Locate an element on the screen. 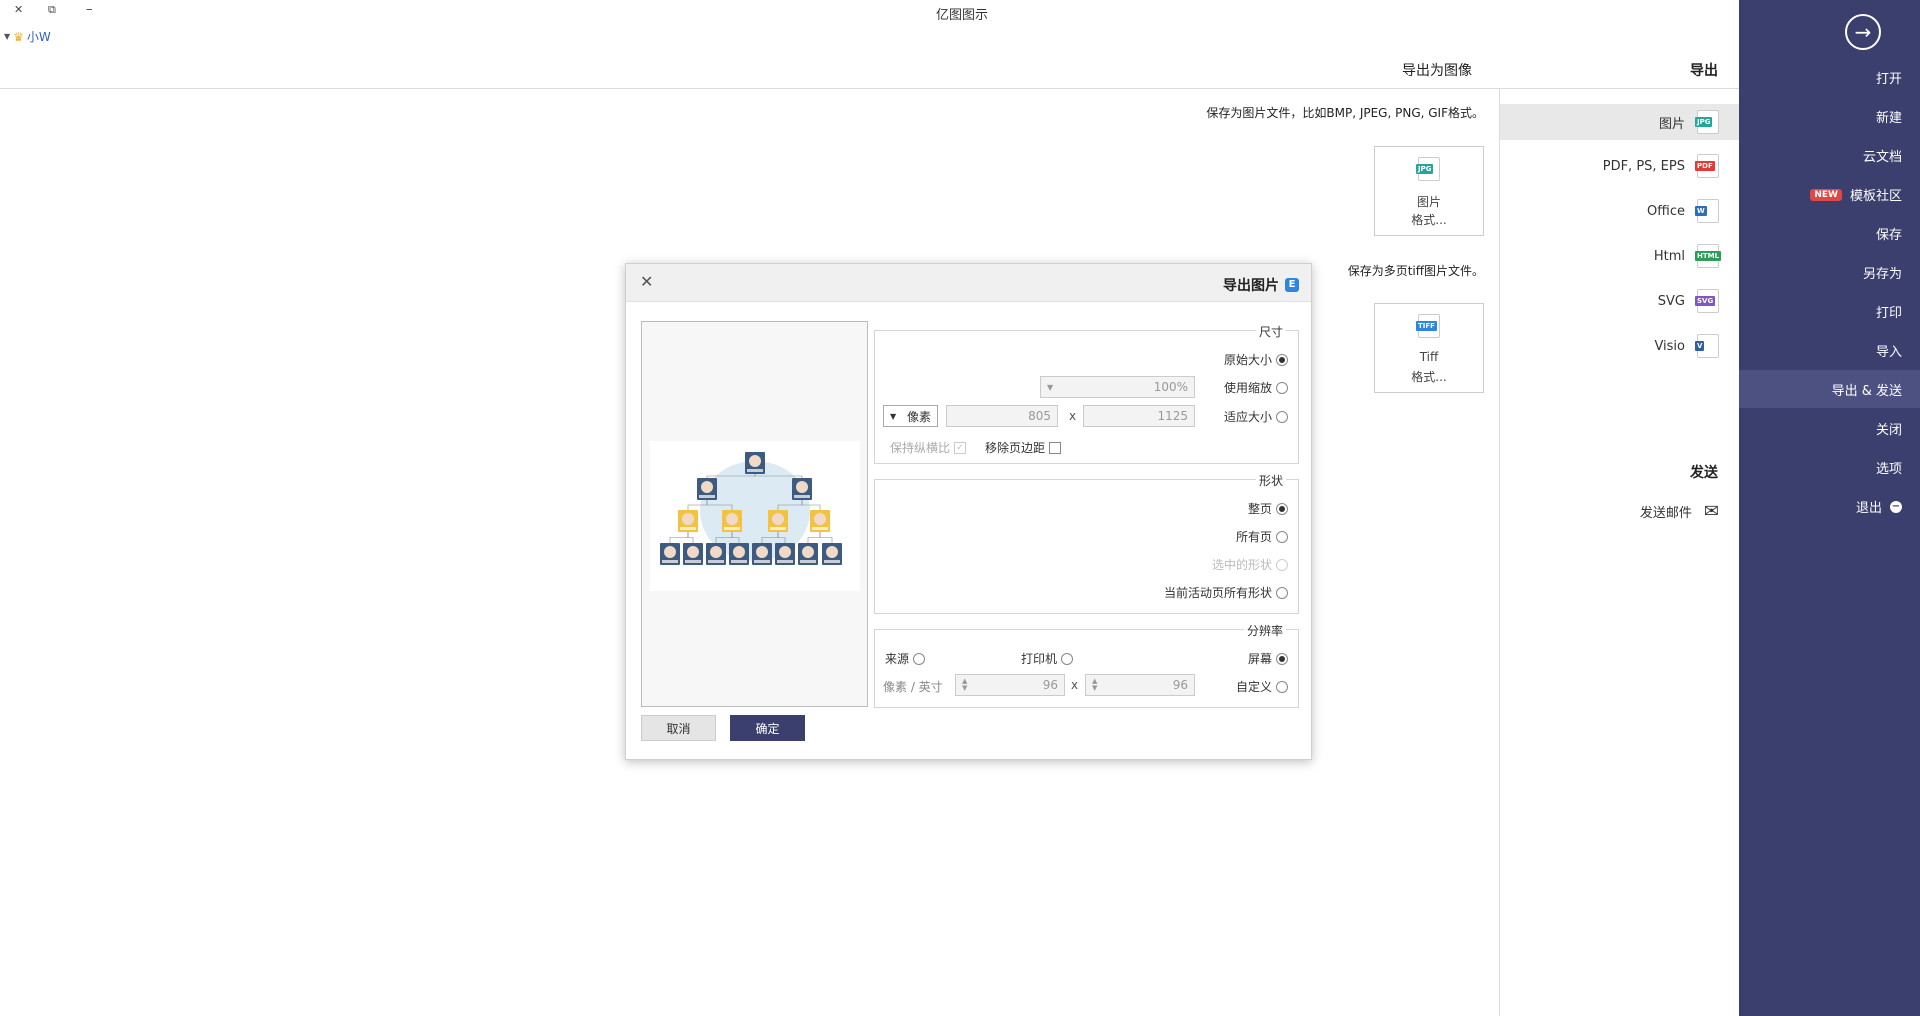 The image size is (1920, 1016). dpi-y-stepper: ▲ ▼ 96 is located at coordinates (1010, 685).